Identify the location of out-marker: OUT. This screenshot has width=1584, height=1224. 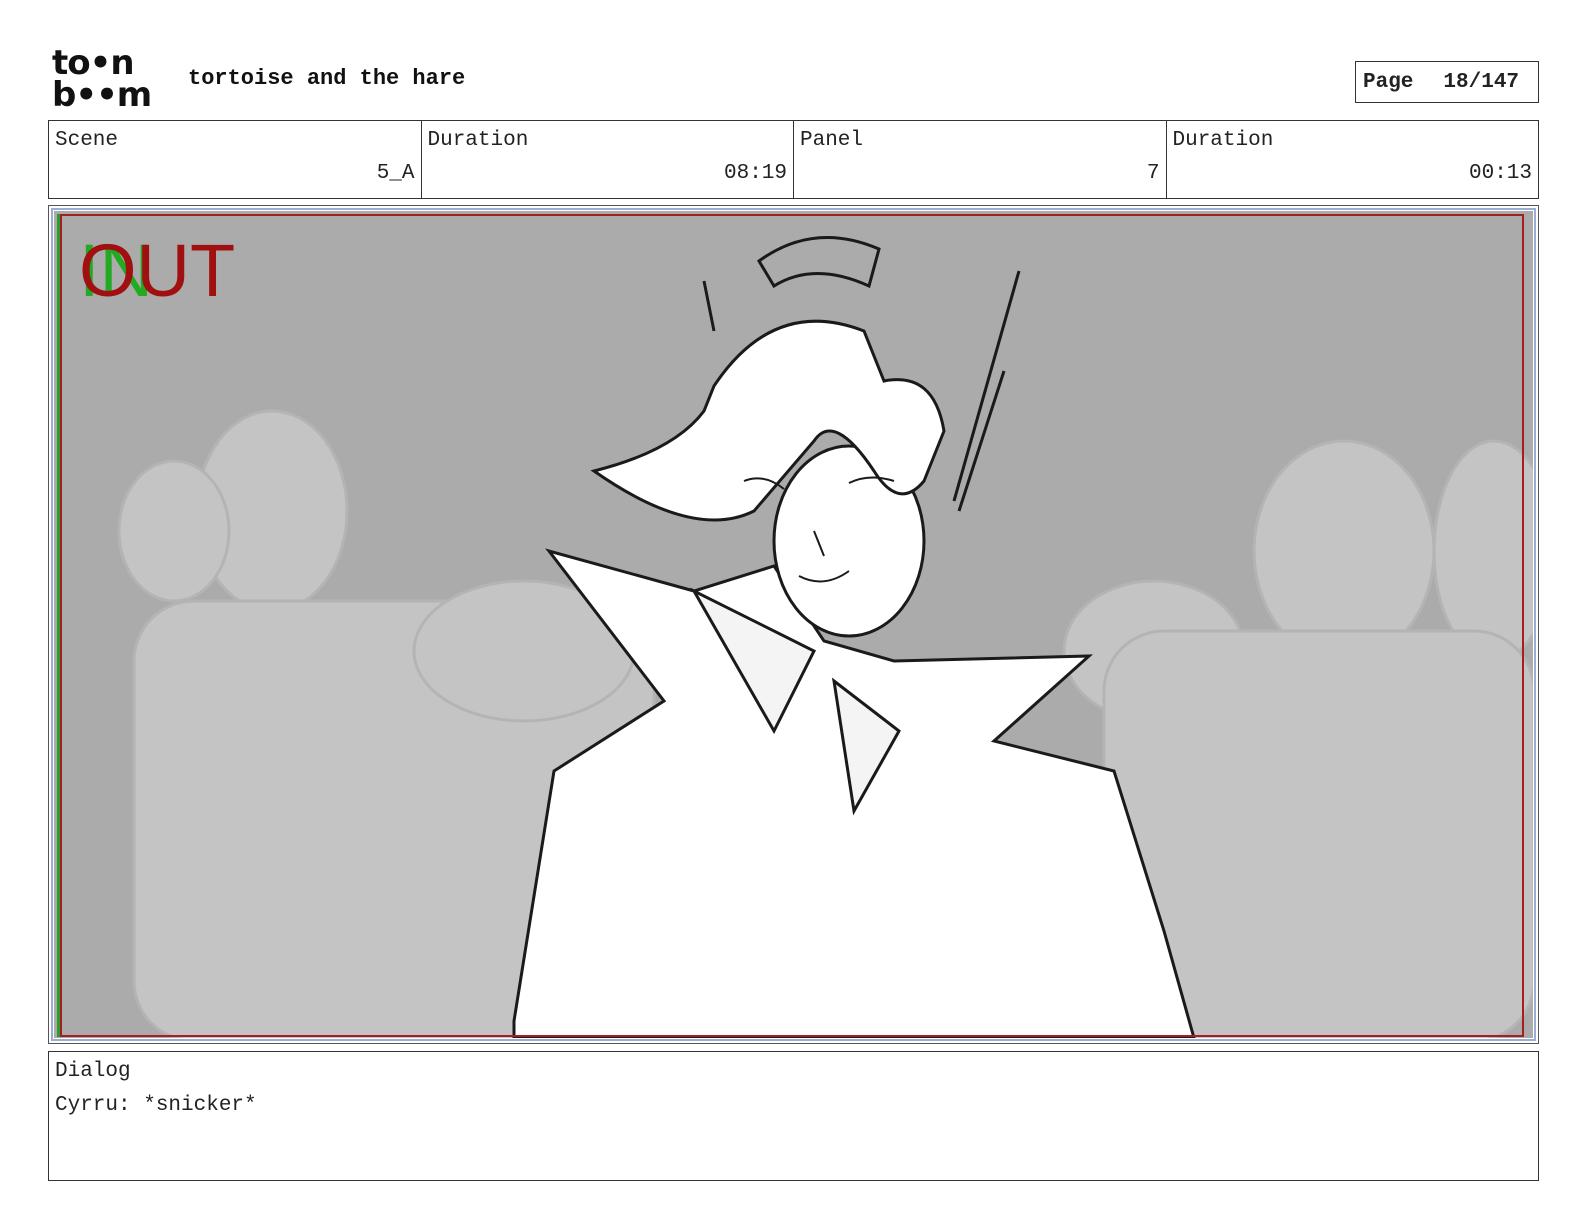
(157, 270).